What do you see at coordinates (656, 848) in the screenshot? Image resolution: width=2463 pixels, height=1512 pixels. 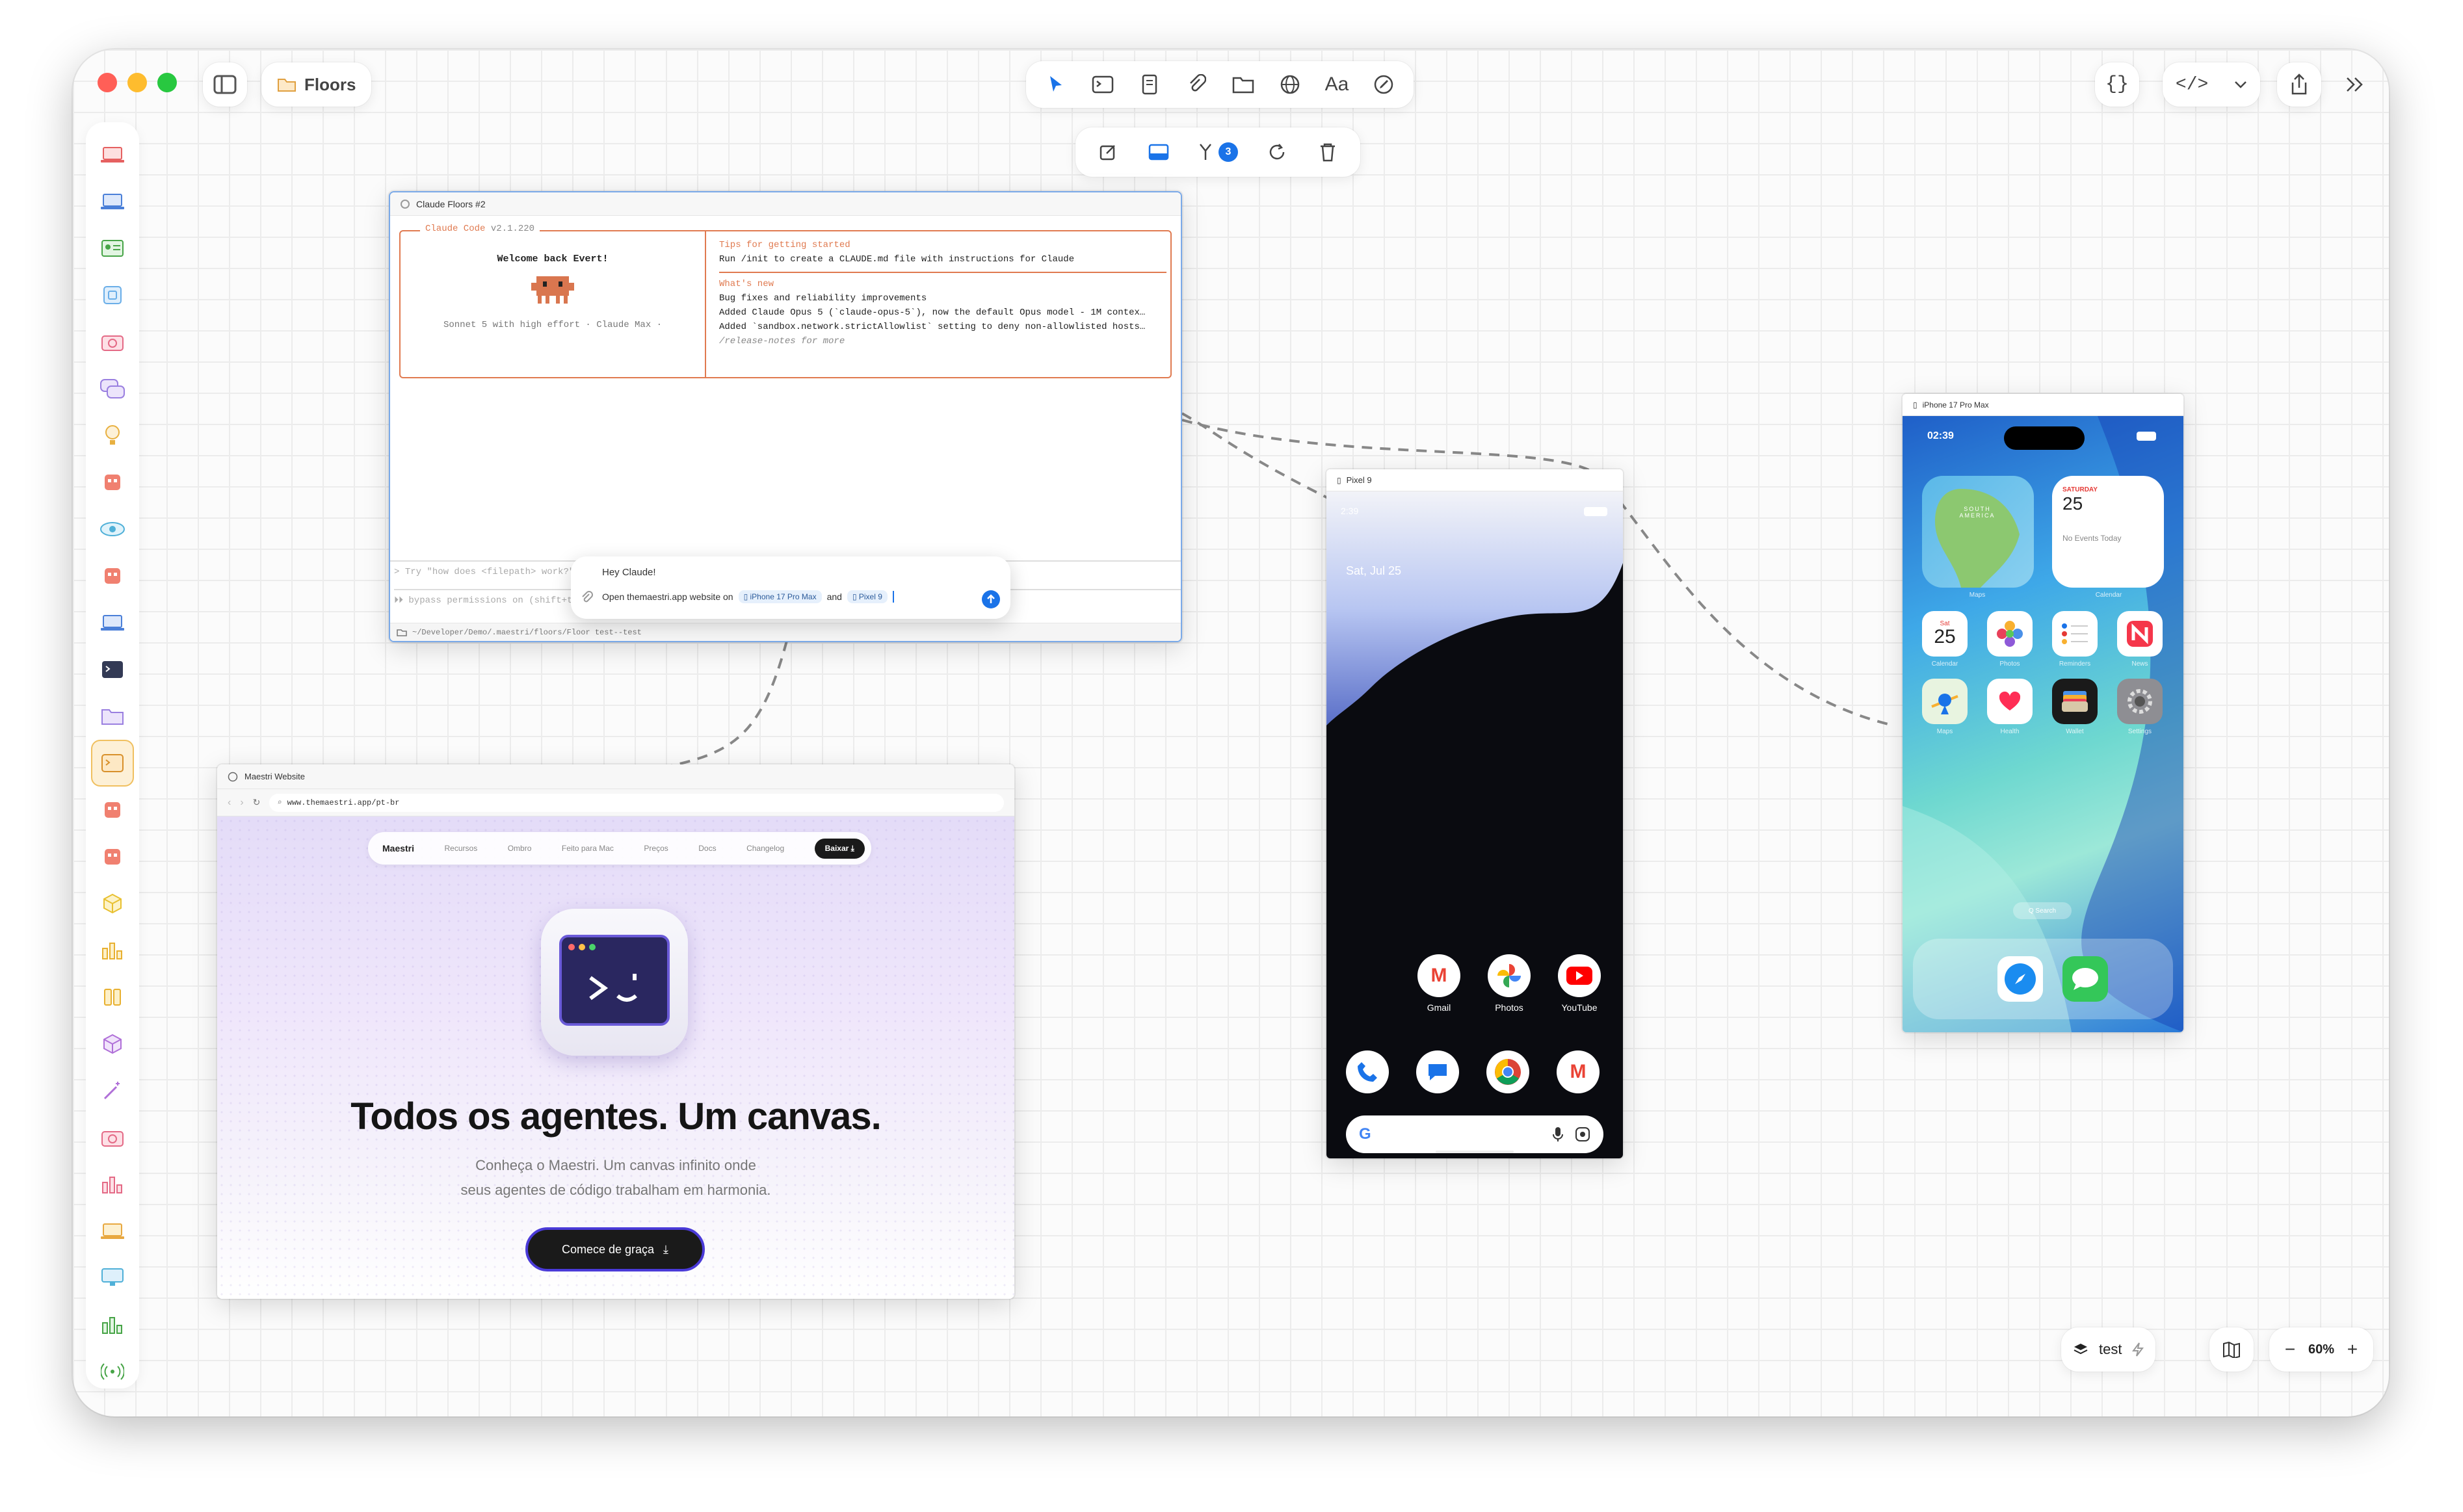 I see `nav-link: Preços` at bounding box center [656, 848].